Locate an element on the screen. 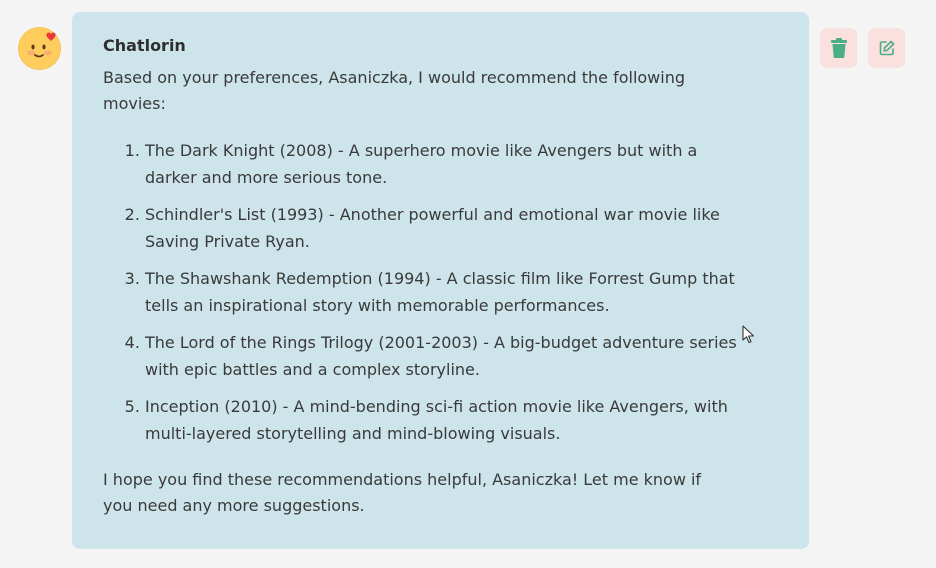 The width and height of the screenshot is (936, 568). bot-avatar is located at coordinates (39, 48).